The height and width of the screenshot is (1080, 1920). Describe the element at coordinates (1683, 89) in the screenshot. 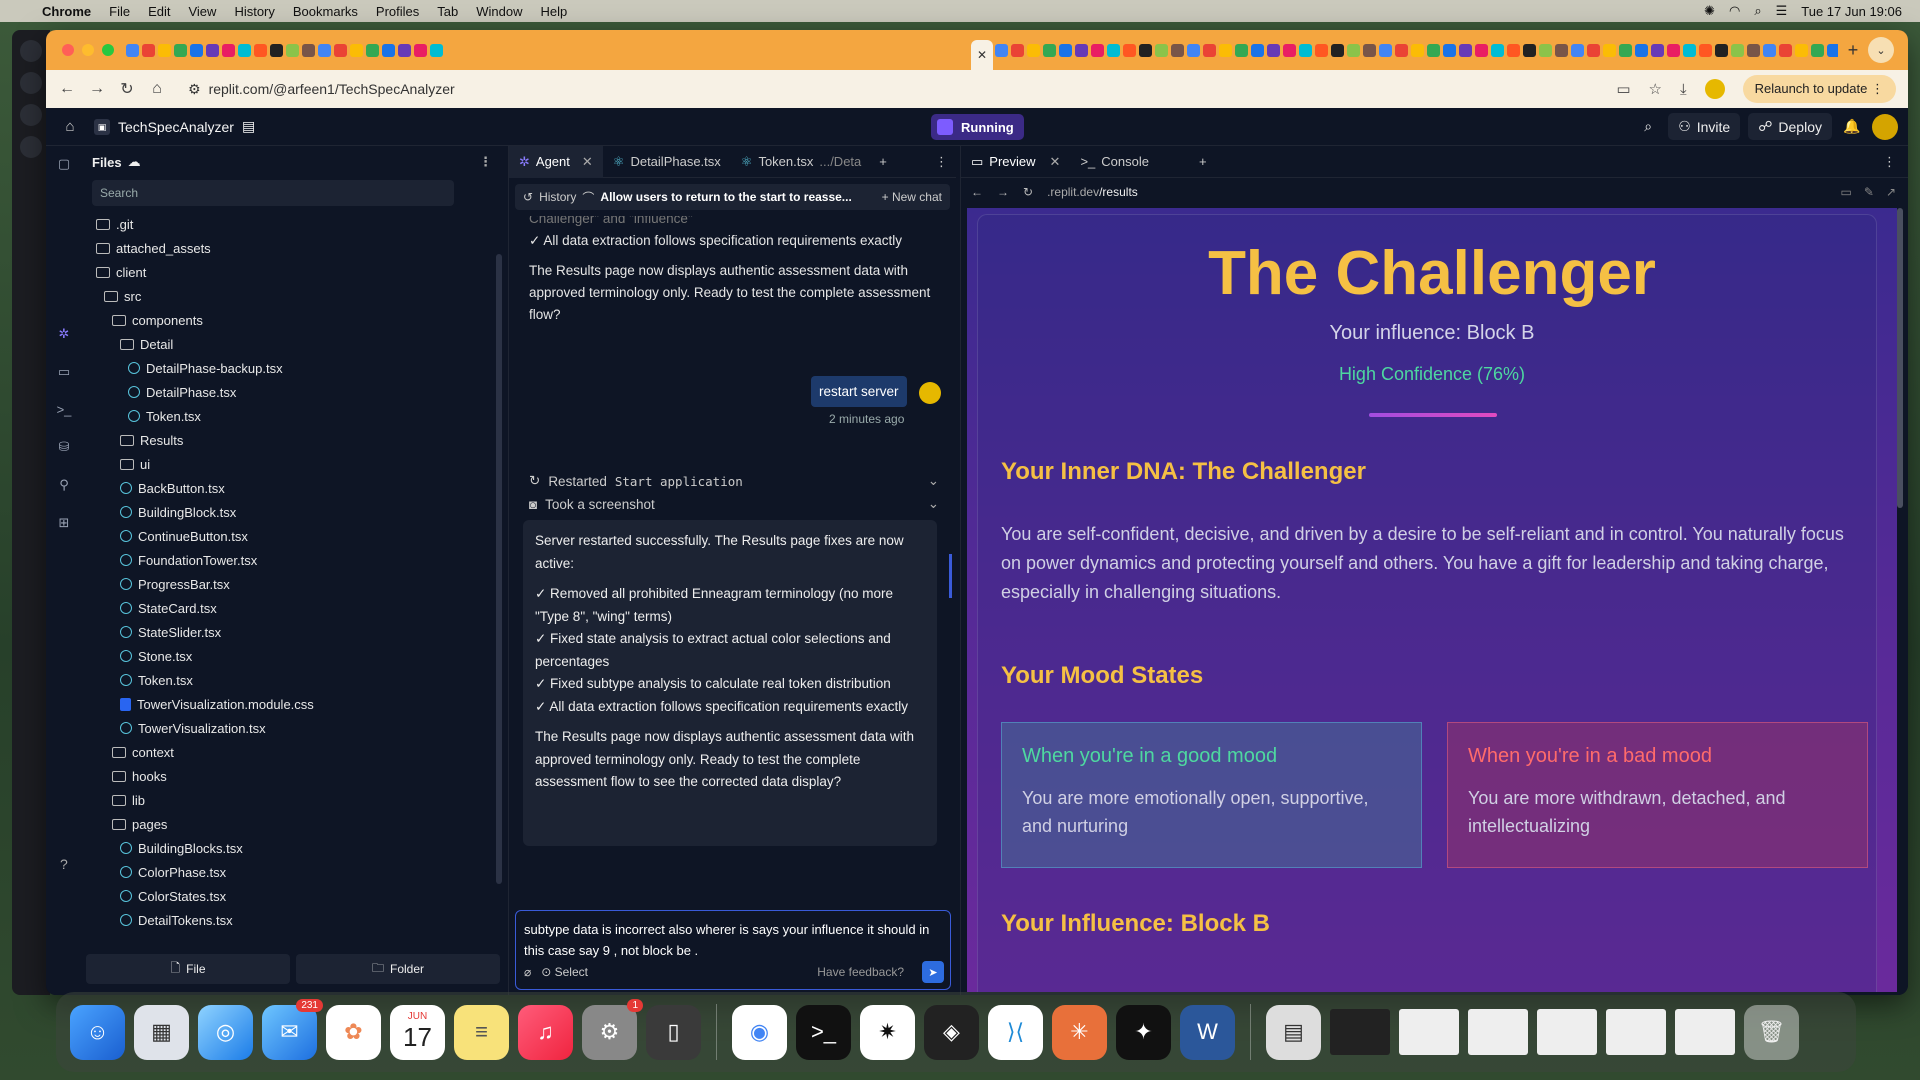

I see `download-icon: ⤓` at that location.